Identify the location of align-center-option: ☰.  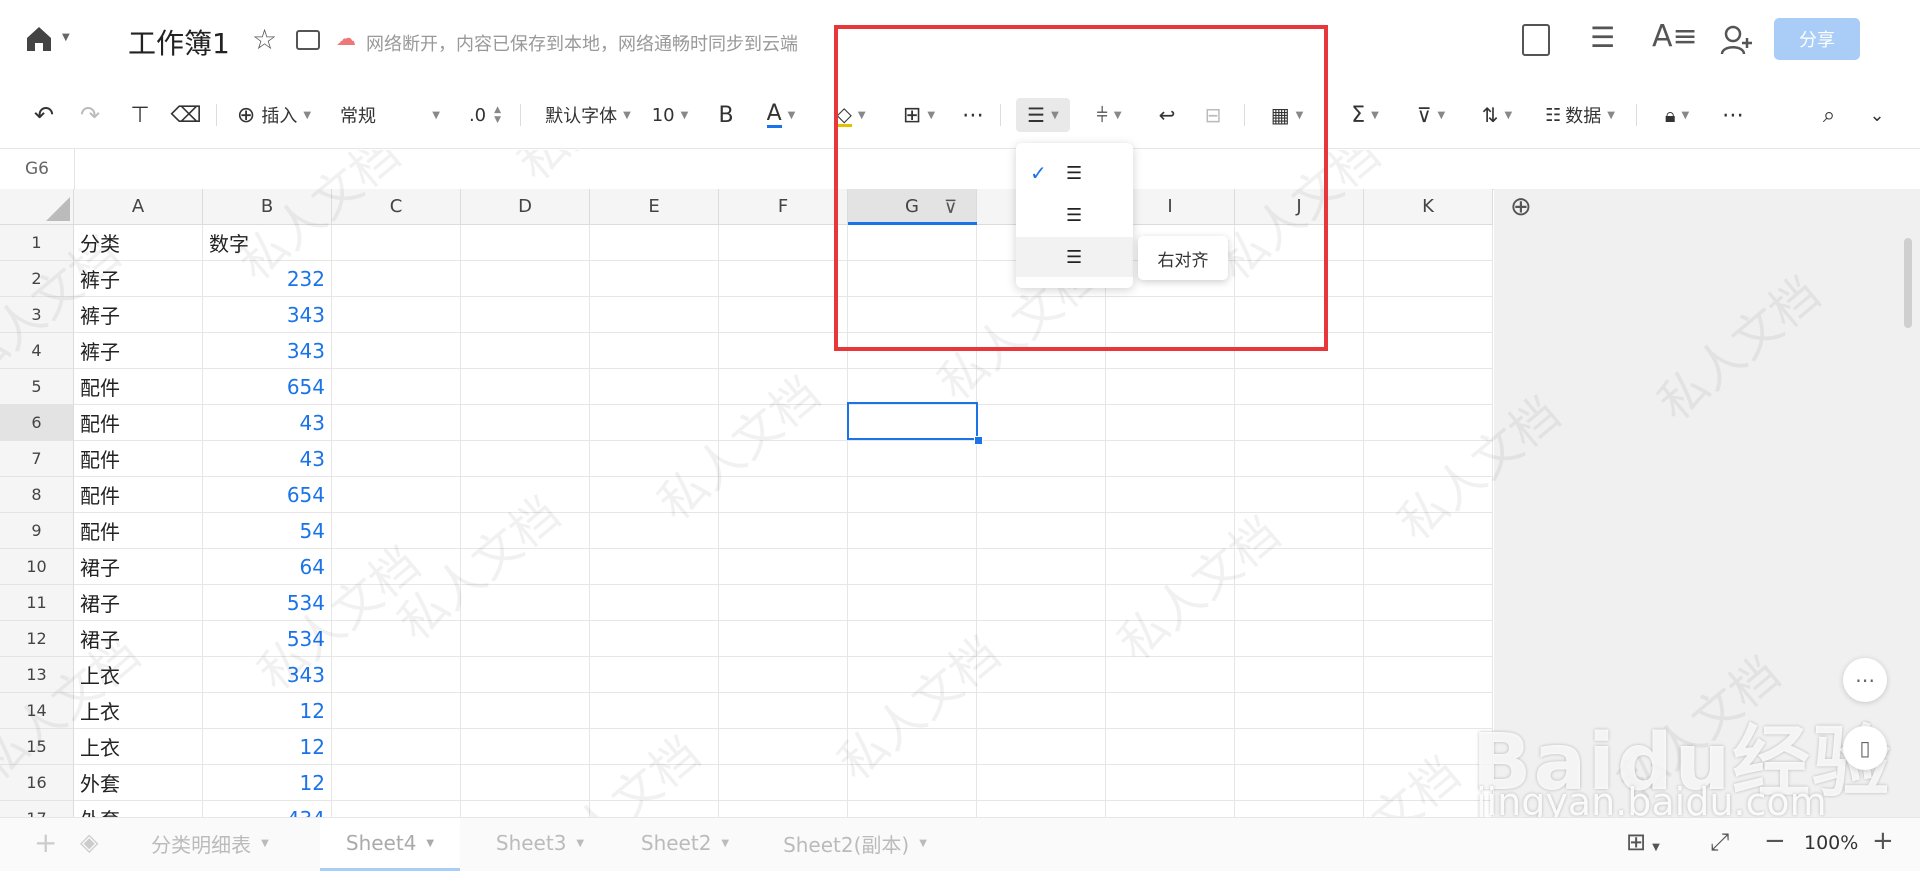
(1074, 215).